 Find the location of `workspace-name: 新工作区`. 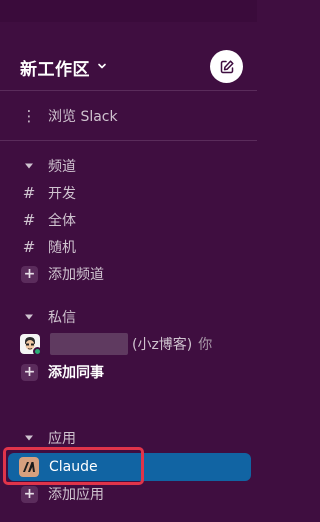

workspace-name: 新工作区 is located at coordinates (55, 67).